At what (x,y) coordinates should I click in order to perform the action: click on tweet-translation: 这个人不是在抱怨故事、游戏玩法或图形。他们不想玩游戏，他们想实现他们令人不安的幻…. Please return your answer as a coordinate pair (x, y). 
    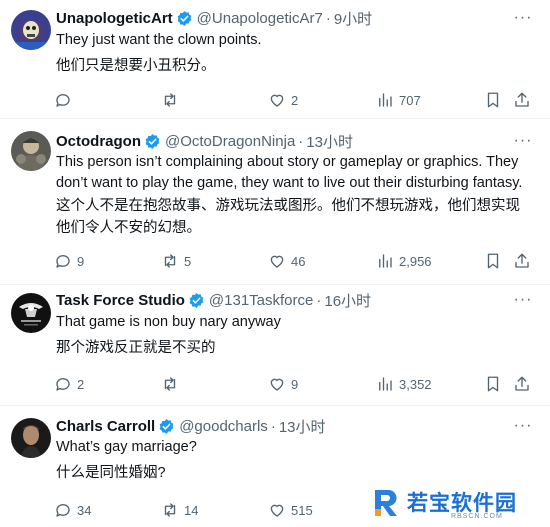
    Looking at the image, I should click on (288, 217).